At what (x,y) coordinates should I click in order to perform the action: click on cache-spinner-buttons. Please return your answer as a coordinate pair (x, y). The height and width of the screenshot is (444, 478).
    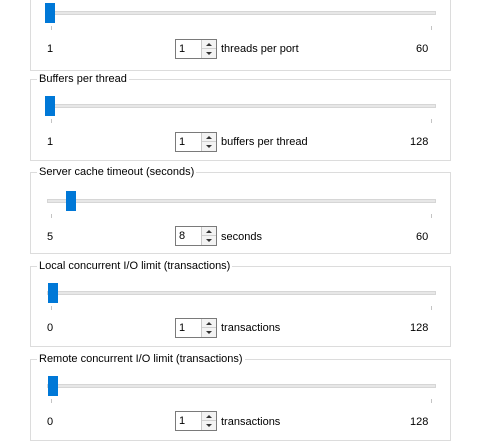
    Looking at the image, I should click on (208, 236).